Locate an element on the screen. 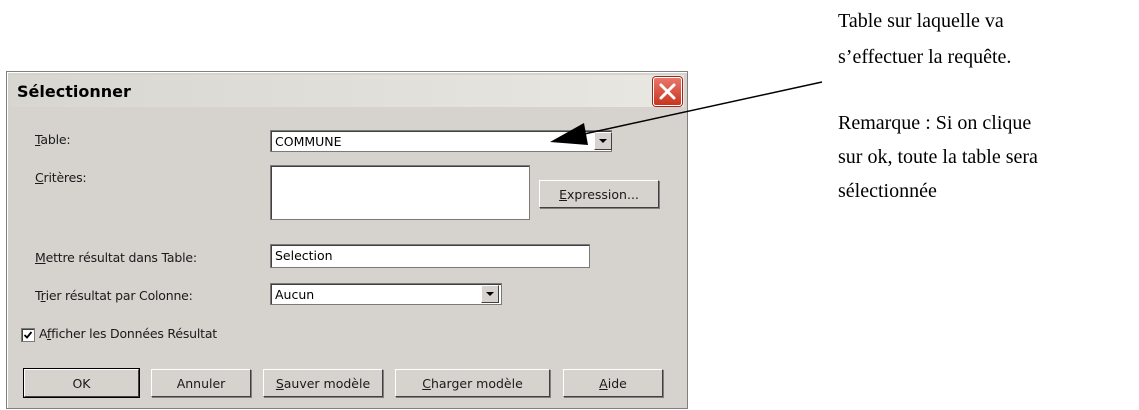  annotation-line-3: Remarque : Si on clique is located at coordinates (935, 123).